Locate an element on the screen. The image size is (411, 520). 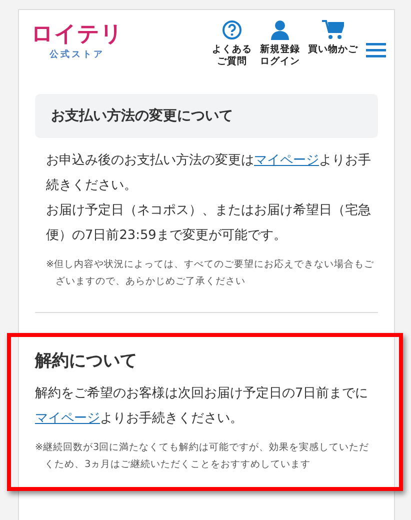
note-text: ※但し内容や状況によっては、すべてのご要望にお応えできない場合もございますので、あらかじめご了承ください is located at coordinates (211, 273).